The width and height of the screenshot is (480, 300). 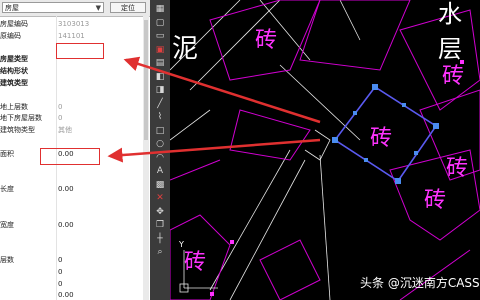 What do you see at coordinates (160, 131) in the screenshot?
I see `rectangle-icon: □` at bounding box center [160, 131].